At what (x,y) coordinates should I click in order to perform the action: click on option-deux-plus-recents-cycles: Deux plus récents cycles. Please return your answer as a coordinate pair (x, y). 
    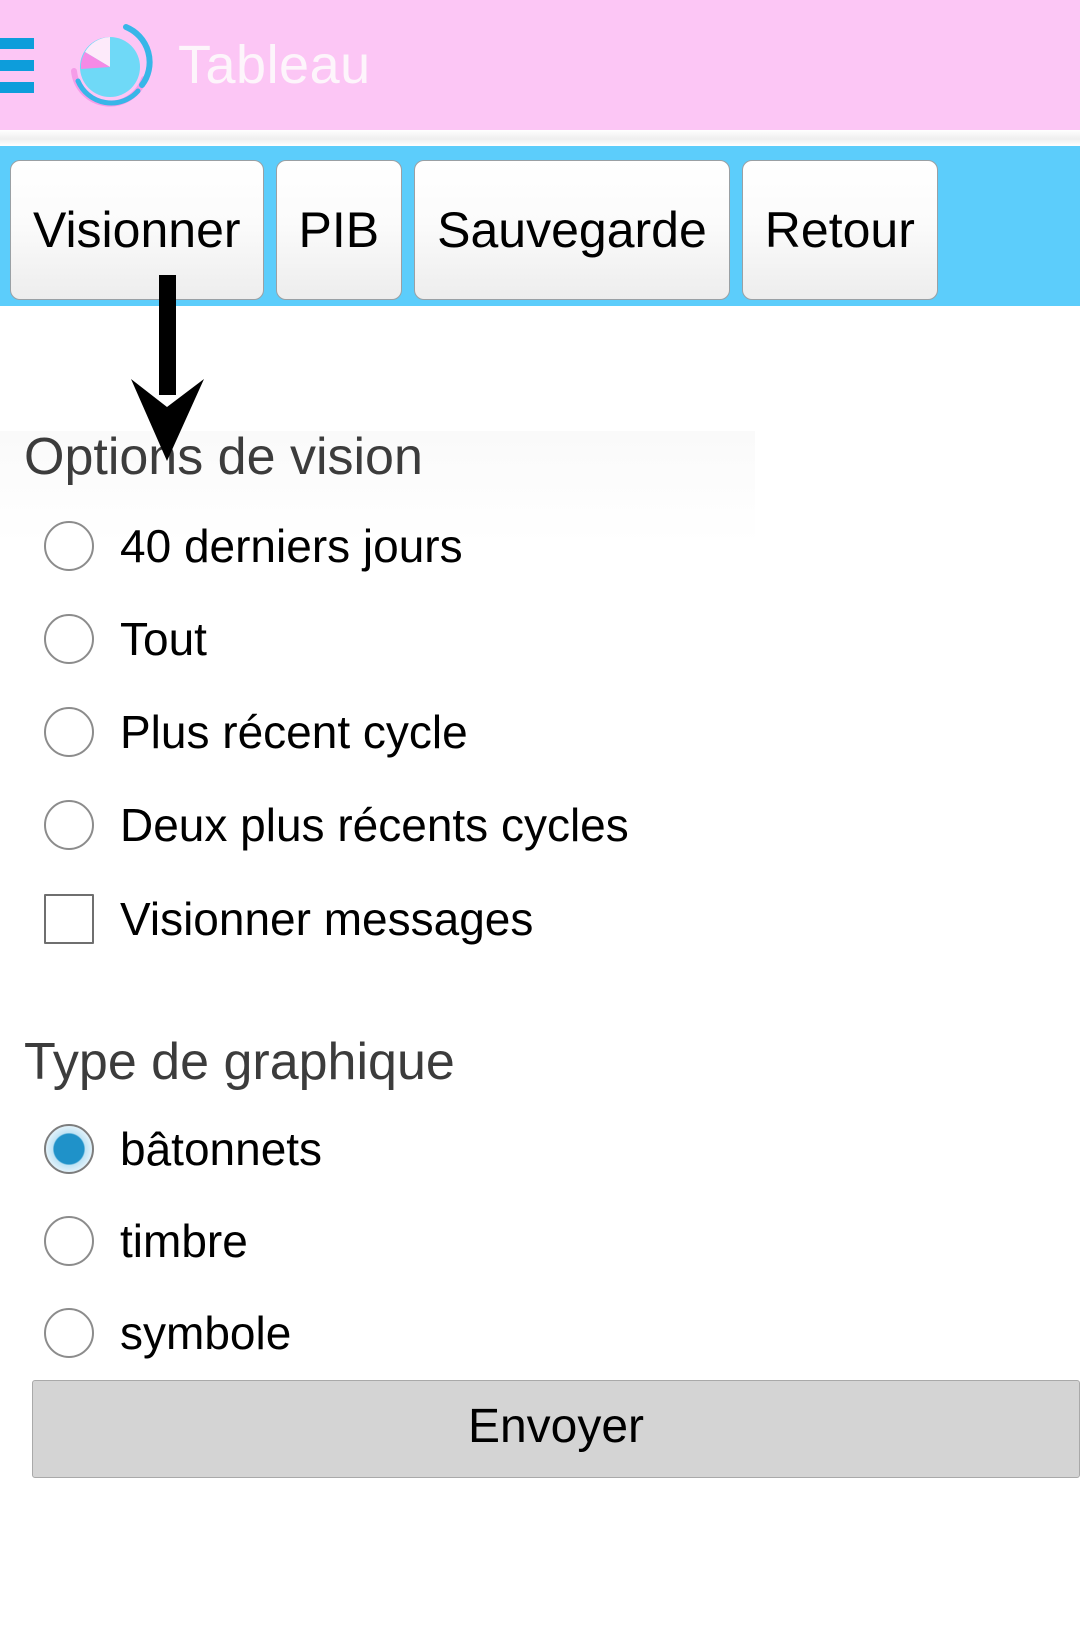
    Looking at the image, I should click on (540, 825).